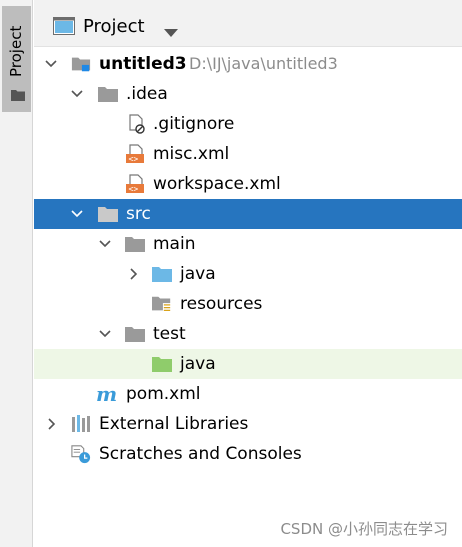  I want to click on tree-item-workspace-xml: <> workspace.xml, so click(248, 184).